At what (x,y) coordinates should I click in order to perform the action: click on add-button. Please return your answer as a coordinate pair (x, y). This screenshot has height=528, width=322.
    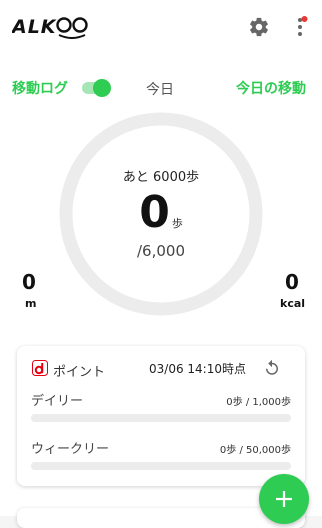
    Looking at the image, I should click on (284, 499).